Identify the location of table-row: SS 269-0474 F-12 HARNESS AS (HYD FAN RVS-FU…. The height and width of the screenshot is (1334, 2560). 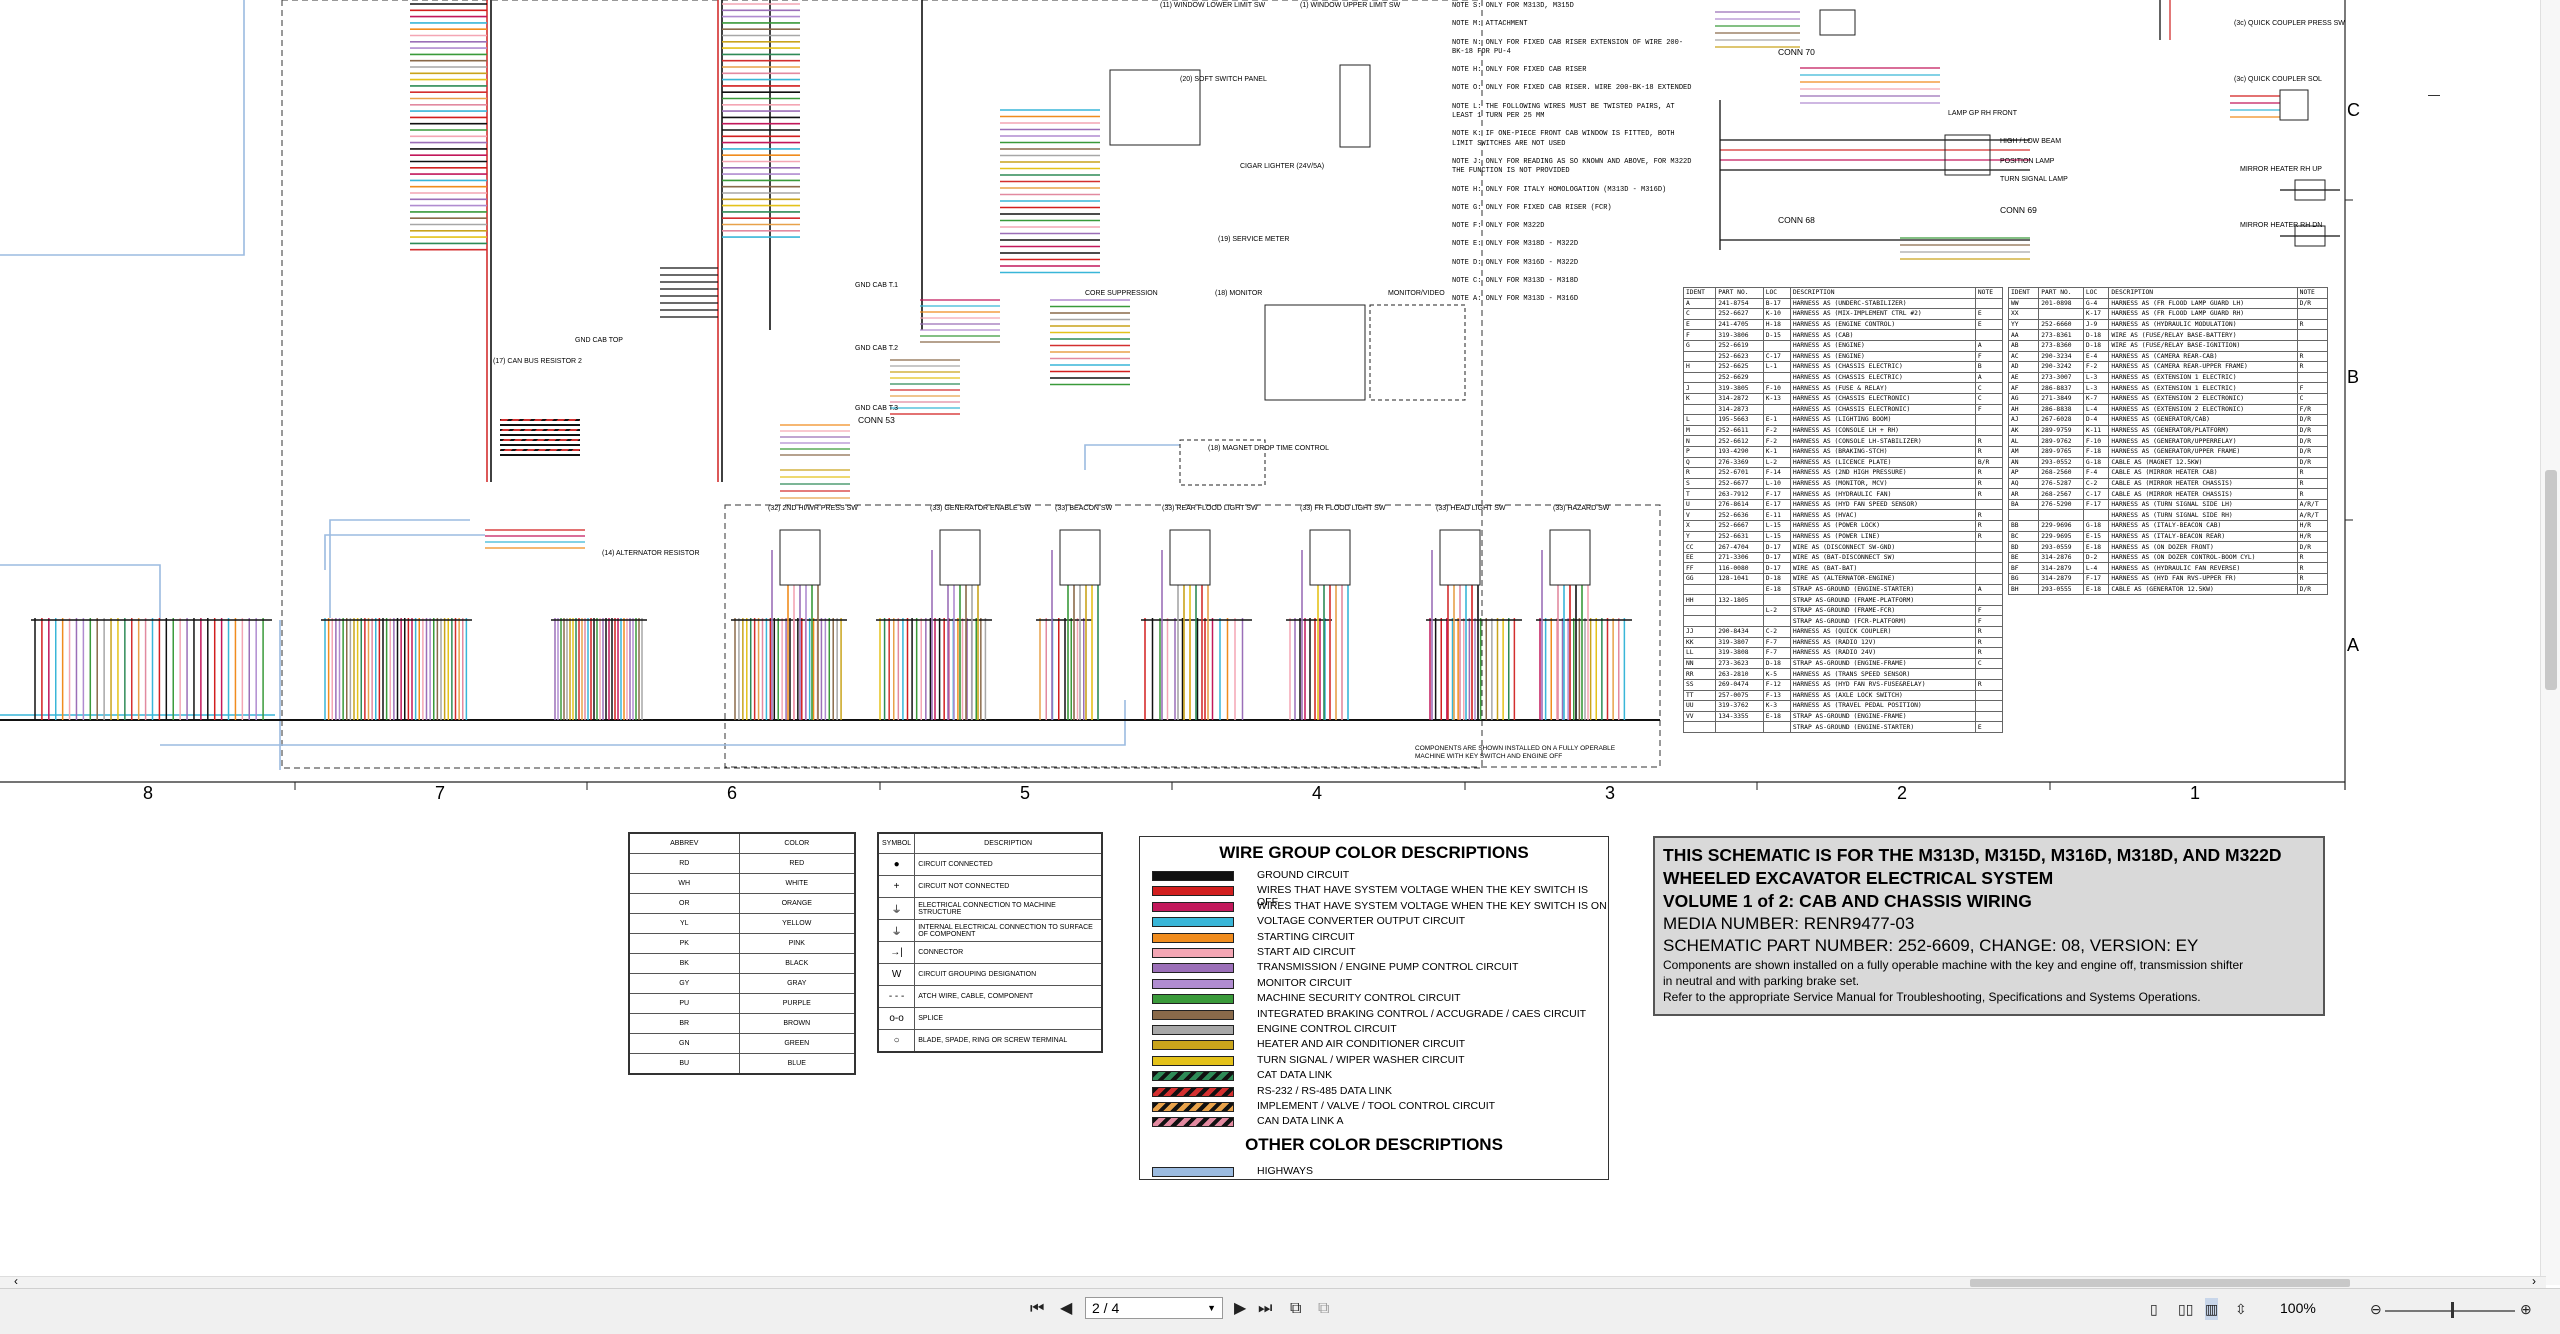
(1843, 684).